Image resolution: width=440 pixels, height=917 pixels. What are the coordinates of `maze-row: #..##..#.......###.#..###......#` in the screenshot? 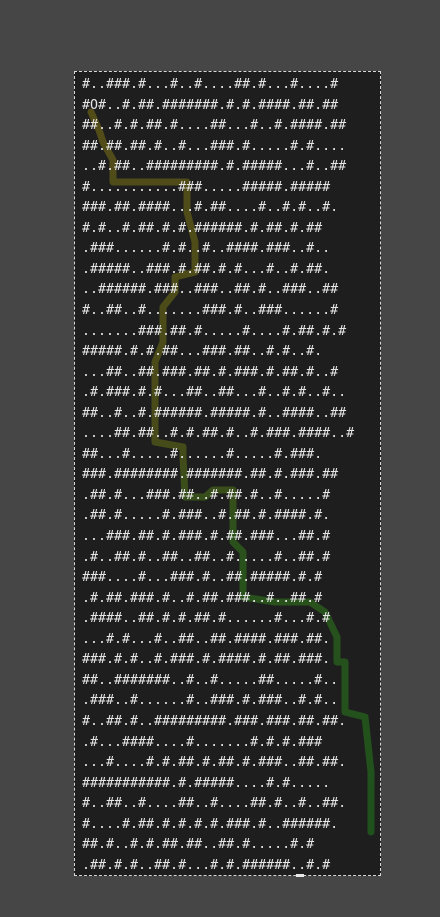 It's located at (210, 311).